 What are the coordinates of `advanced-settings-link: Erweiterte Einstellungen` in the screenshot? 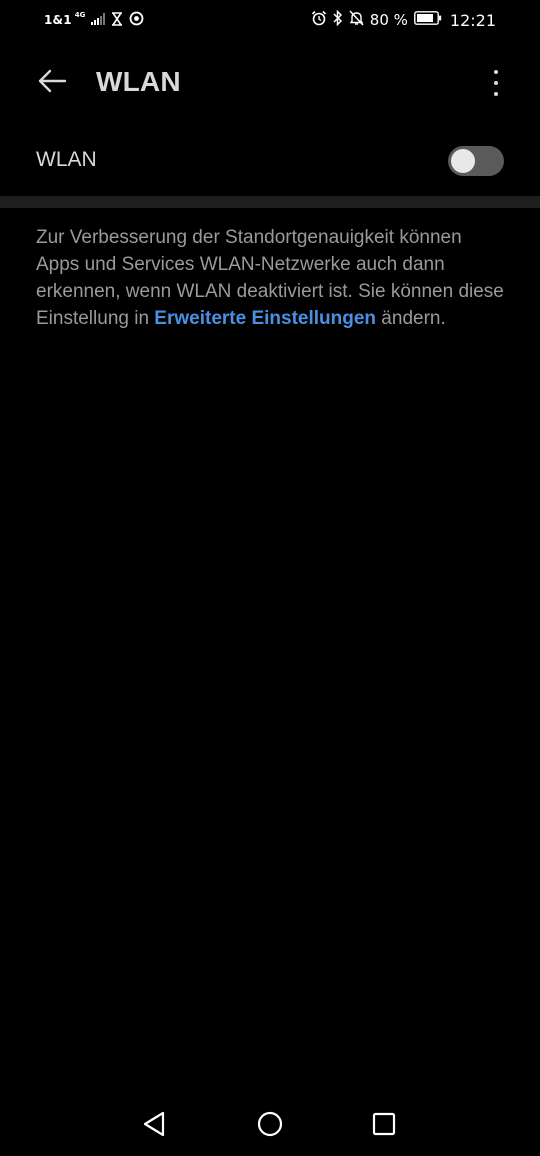 It's located at (265, 318).